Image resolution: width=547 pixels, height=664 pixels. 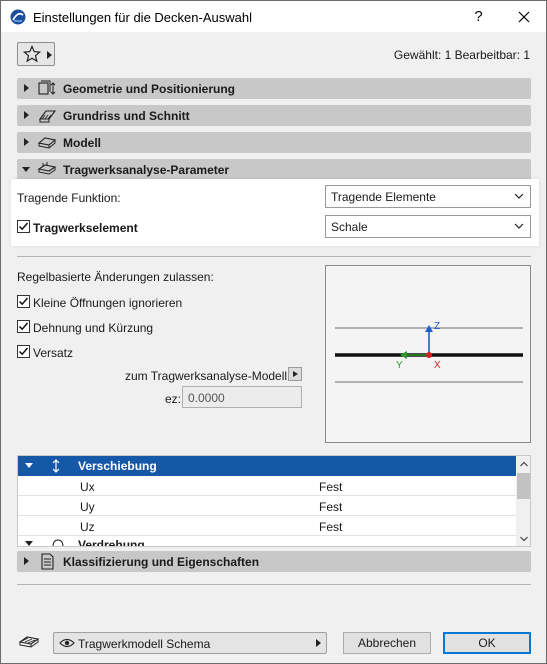 What do you see at coordinates (93, 328) in the screenshot?
I see `option-label: Dehnung und Kürzung` at bounding box center [93, 328].